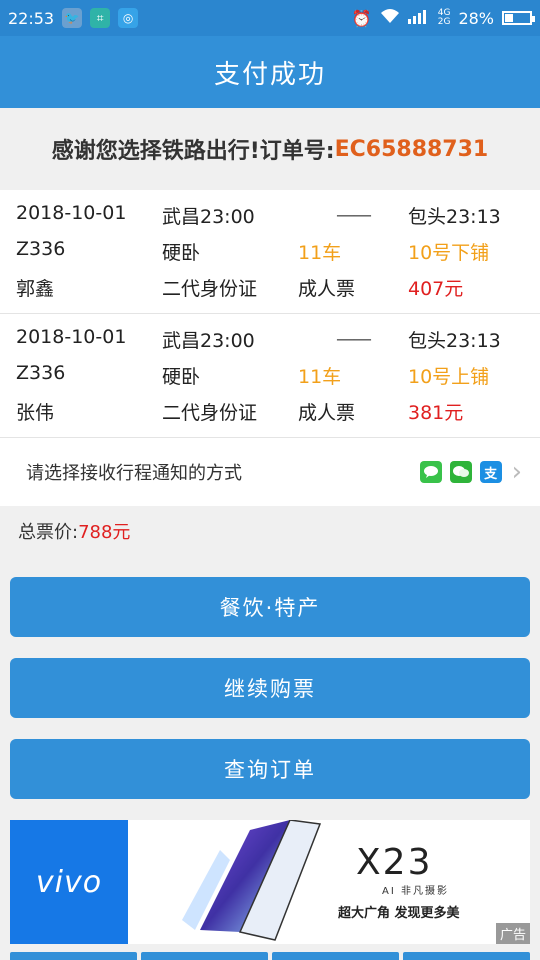 The image size is (540, 960). Describe the element at coordinates (128, 18) in the screenshot. I see `camera-app-icon: ◎` at that location.